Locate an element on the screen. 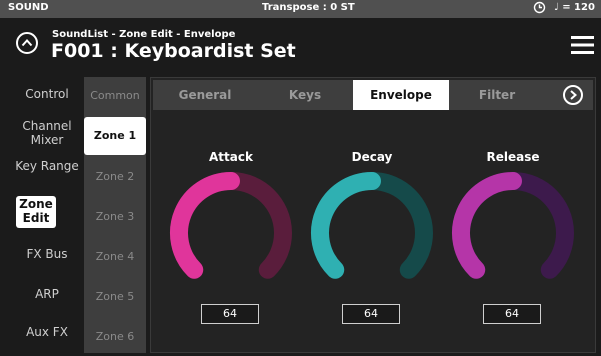 This screenshot has height=356, width=601. next-tab-button is located at coordinates (573, 95).